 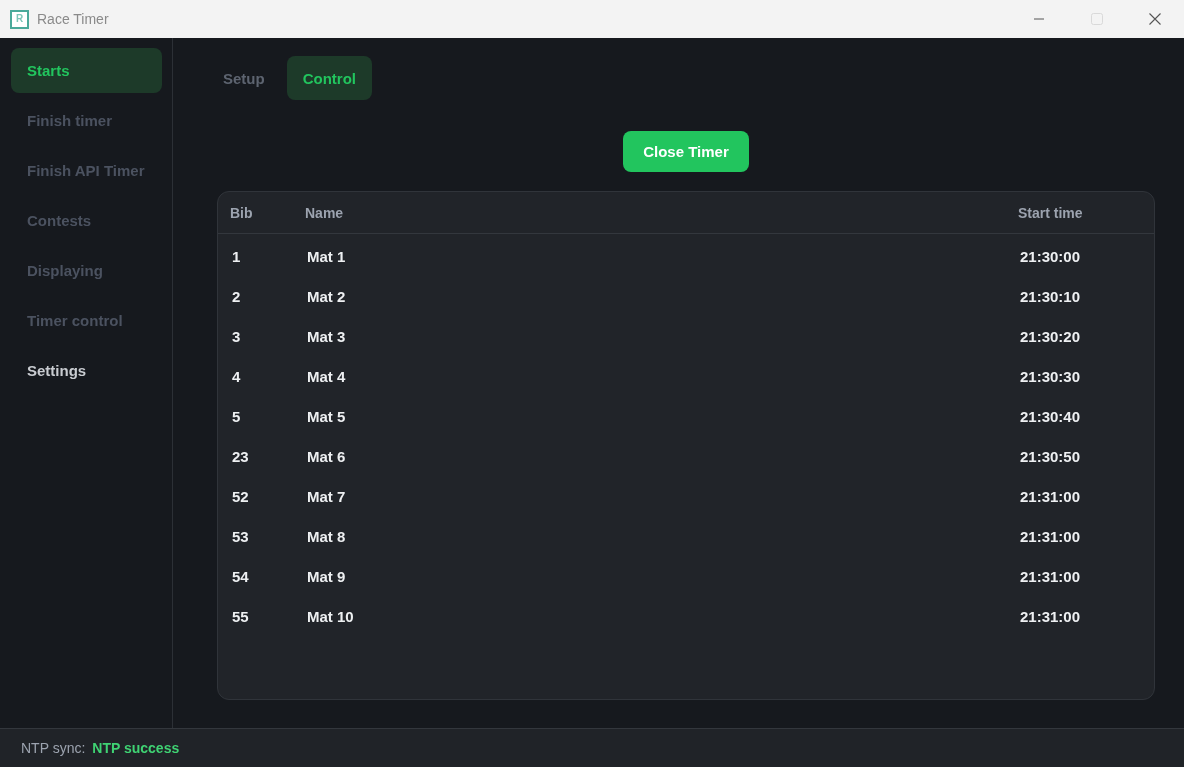 What do you see at coordinates (324, 212) in the screenshot?
I see `column-header: Name` at bounding box center [324, 212].